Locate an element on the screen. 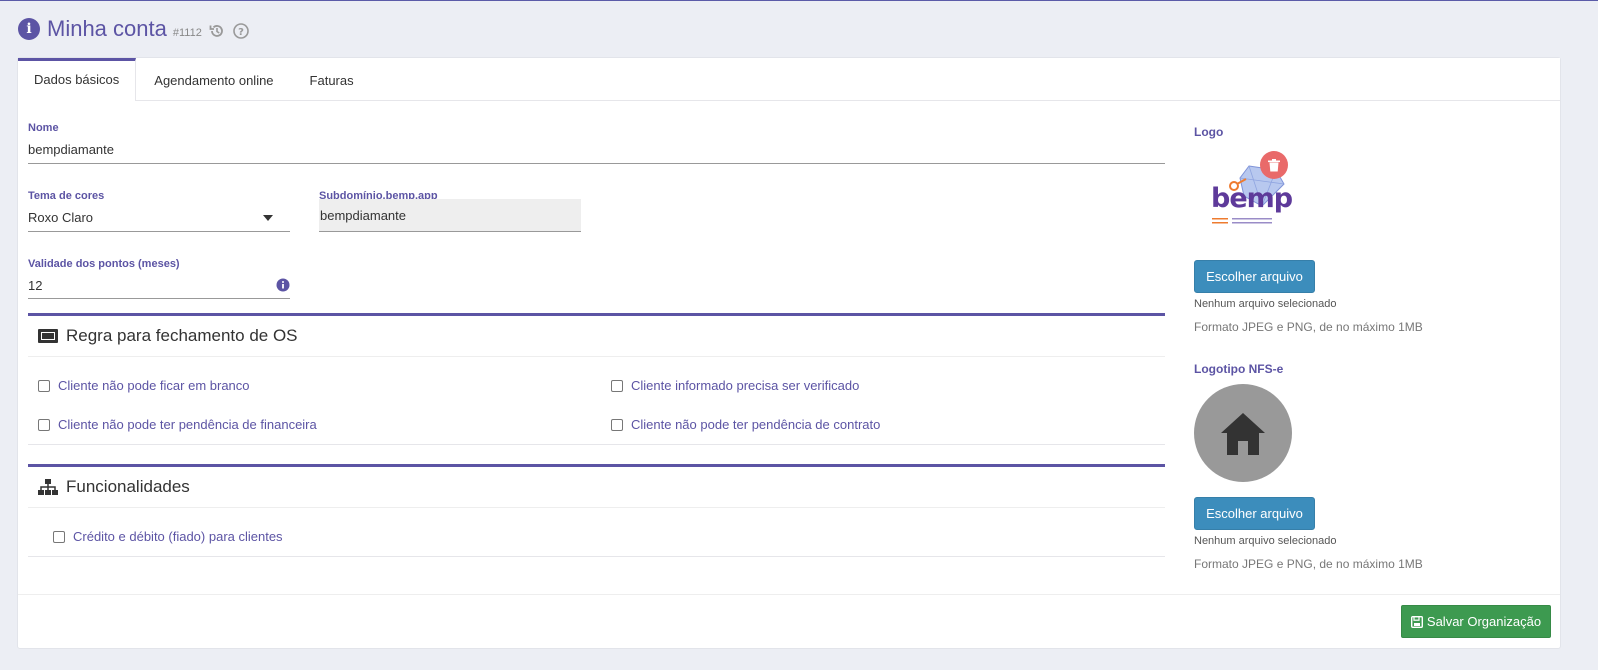 The image size is (1598, 670). subdominio-input: bempdiamante is located at coordinates (450, 215).